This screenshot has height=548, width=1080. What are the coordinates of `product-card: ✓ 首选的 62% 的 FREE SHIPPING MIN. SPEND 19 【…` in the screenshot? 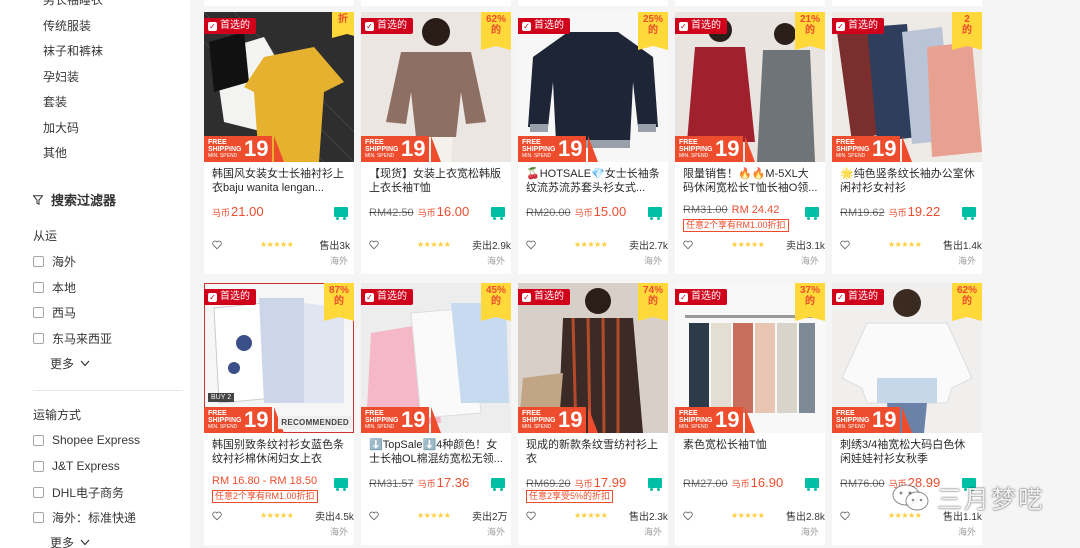 It's located at (436, 143).